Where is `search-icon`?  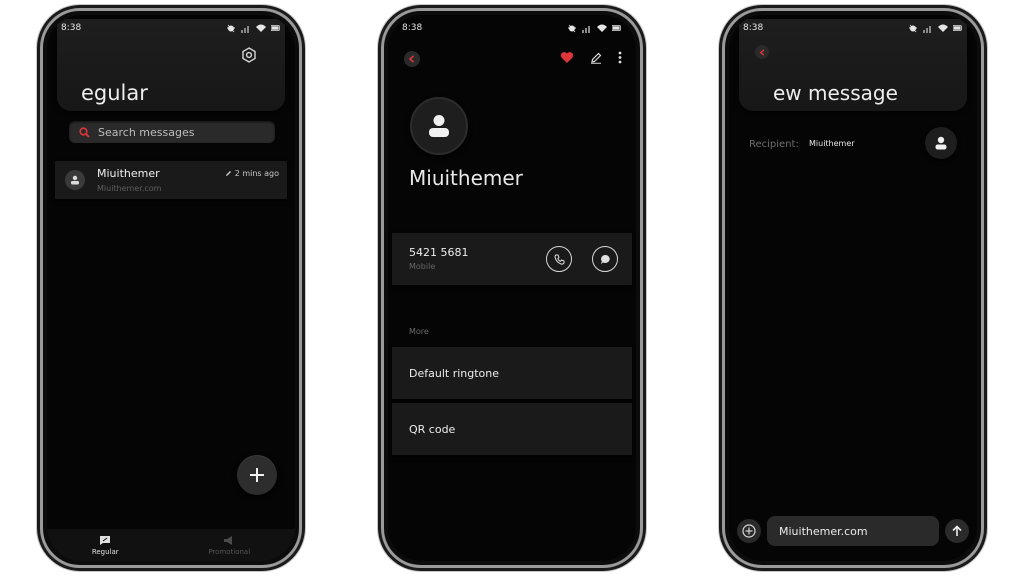 search-icon is located at coordinates (84, 132).